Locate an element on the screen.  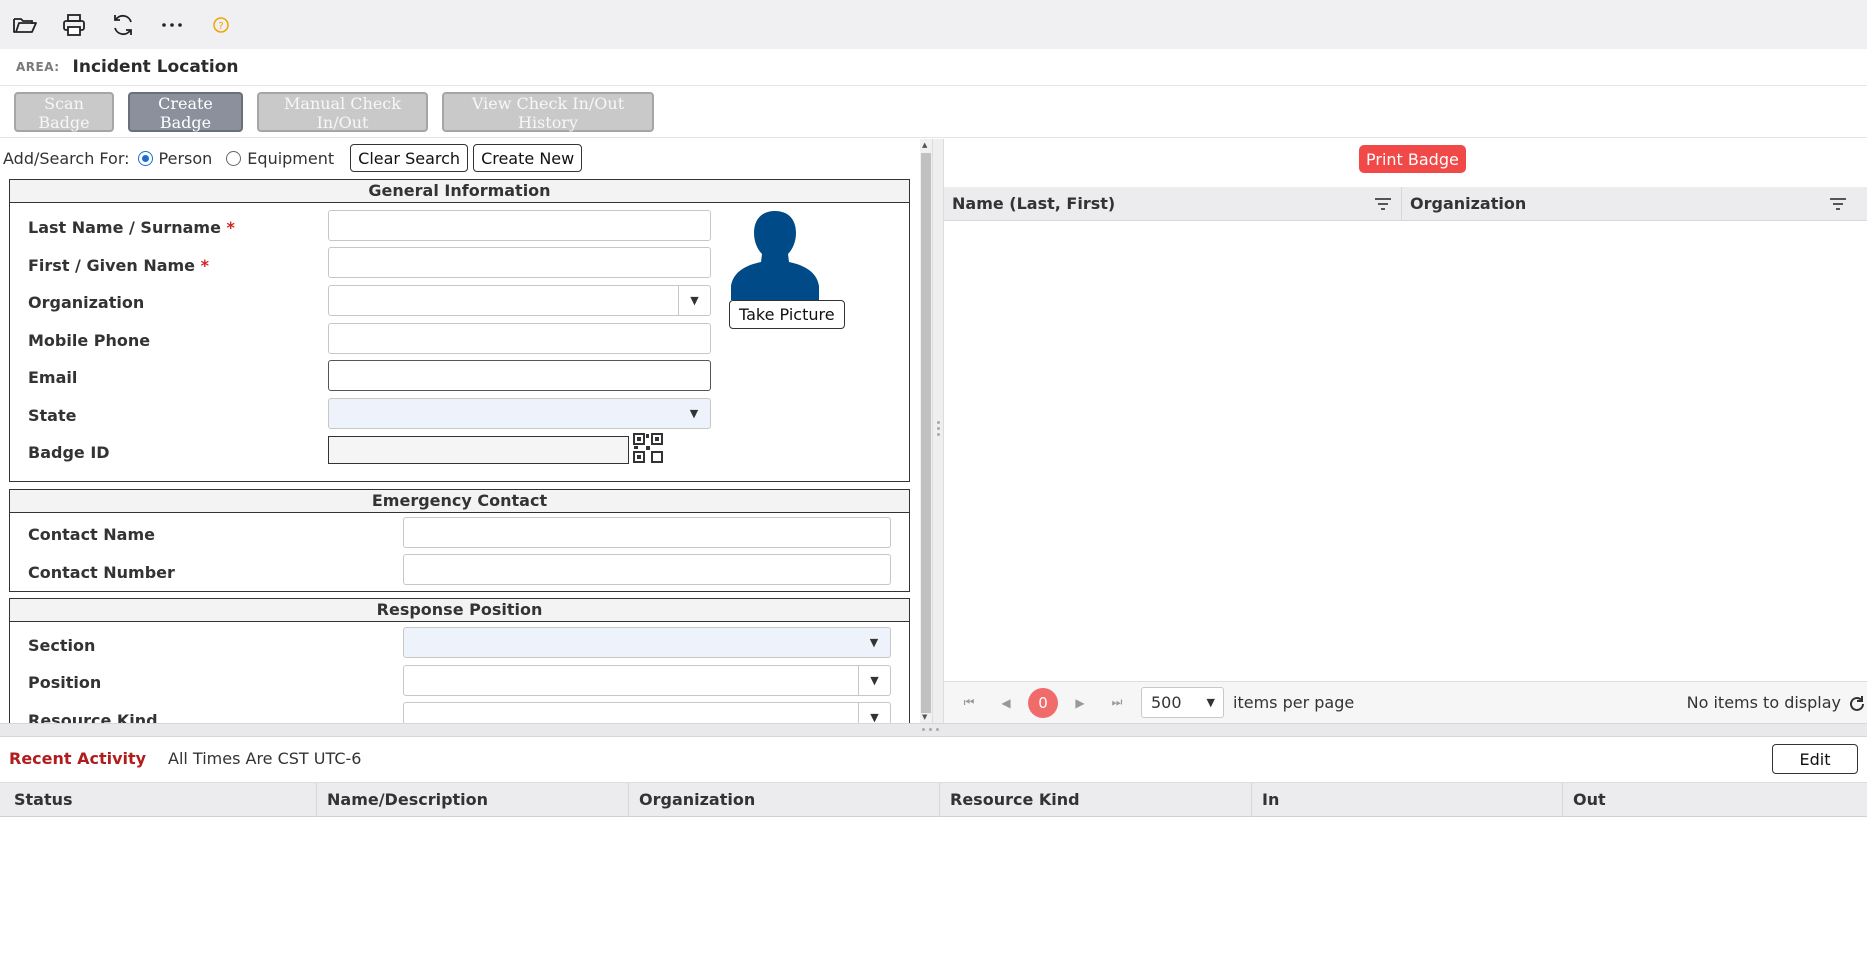
contact-number-input is located at coordinates (647, 569).